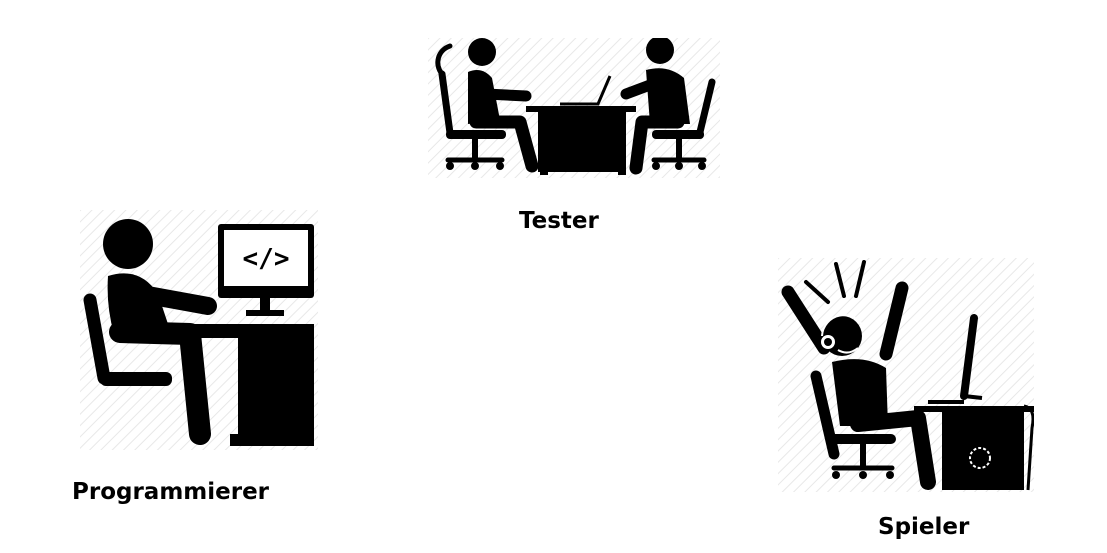  What do you see at coordinates (924, 527) in the screenshot?
I see `player-label: Spieler` at bounding box center [924, 527].